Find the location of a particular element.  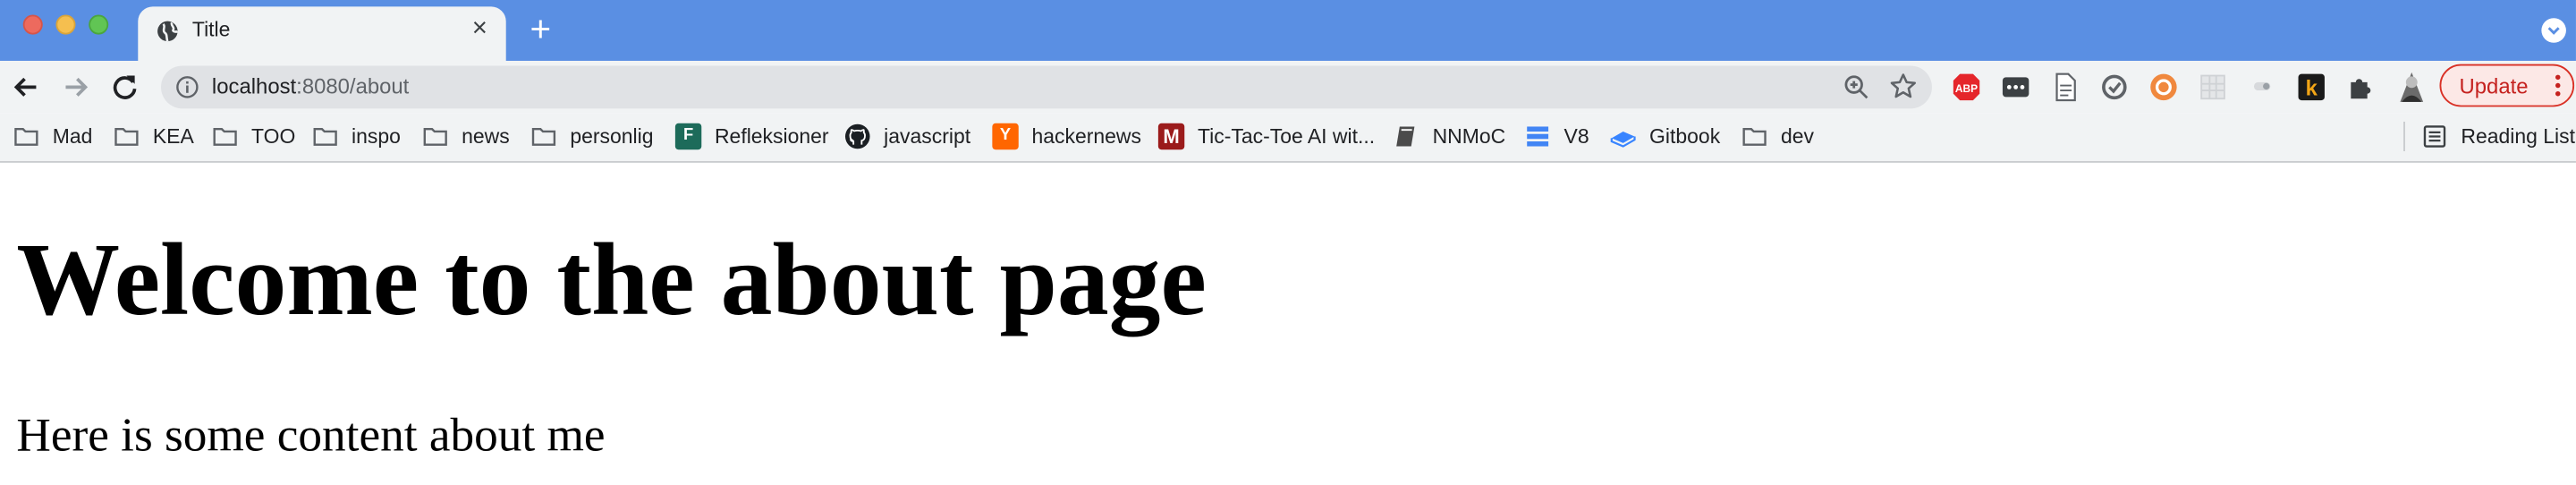

medium-icon: M is located at coordinates (1171, 136).